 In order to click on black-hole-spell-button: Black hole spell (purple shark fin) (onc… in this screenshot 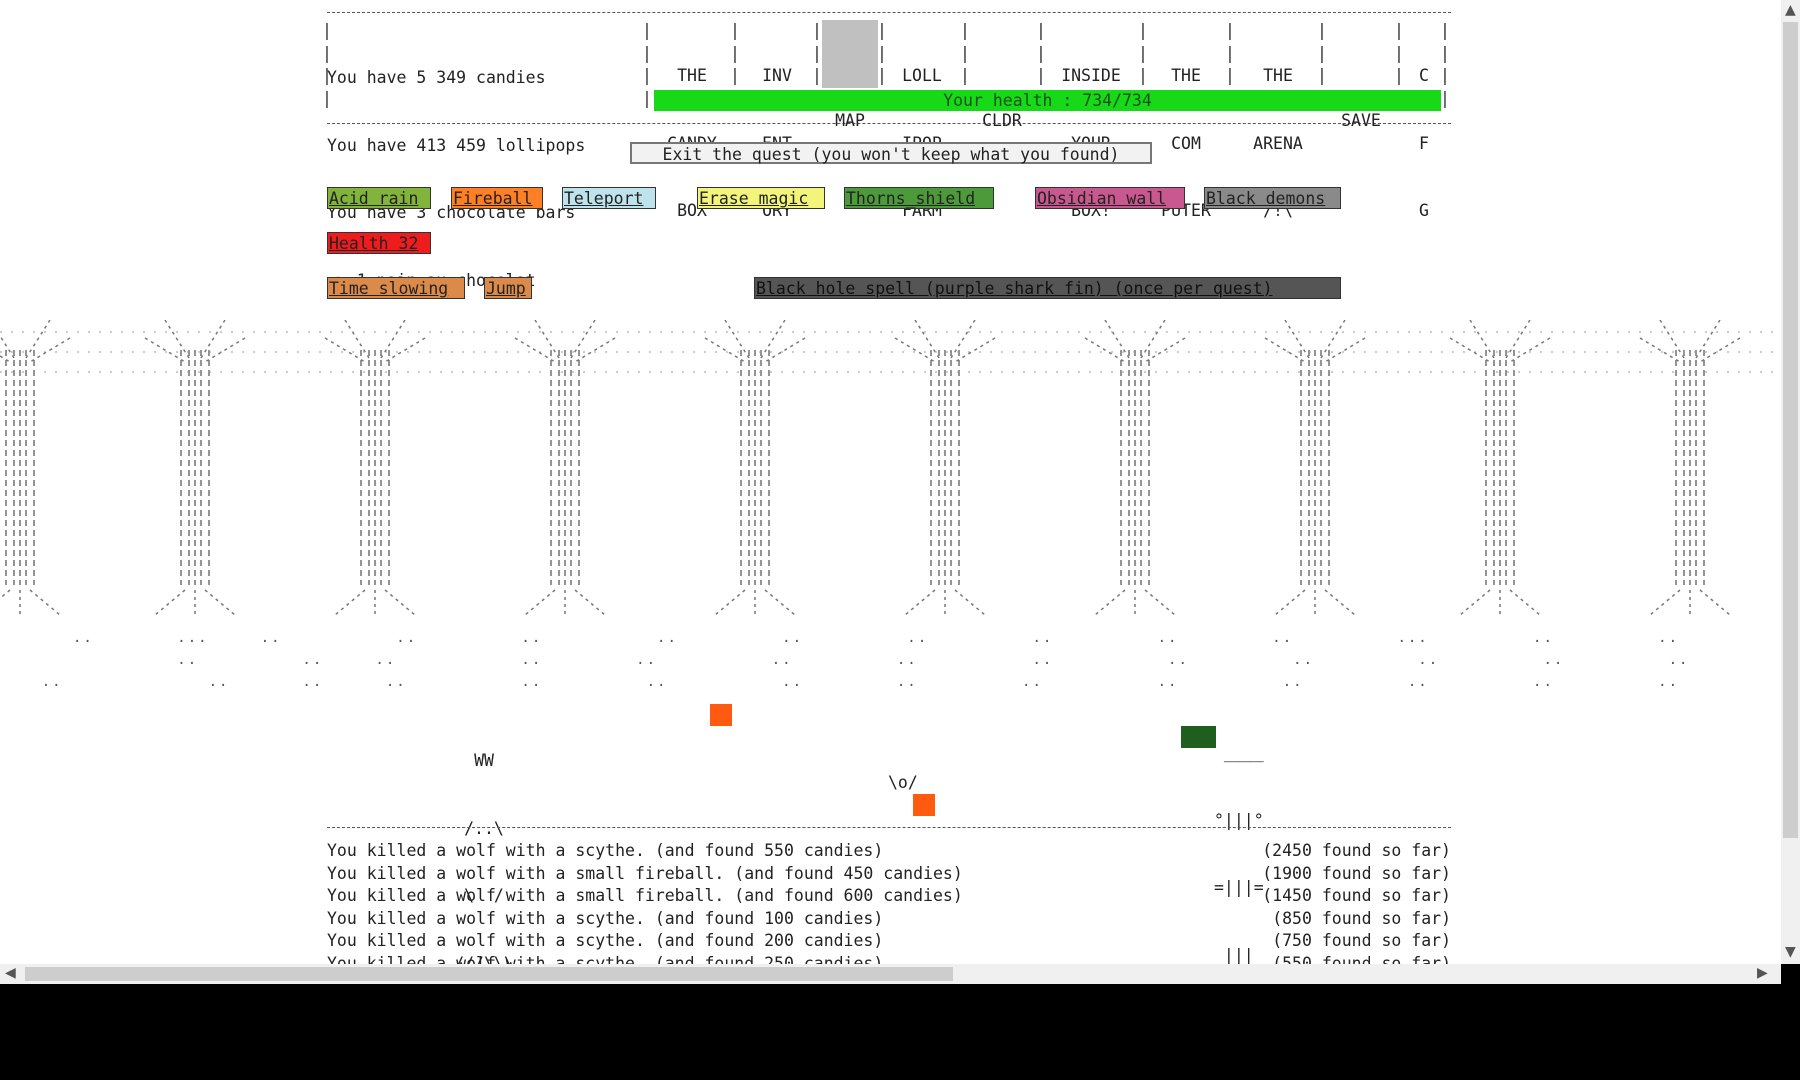, I will do `click(1047, 288)`.